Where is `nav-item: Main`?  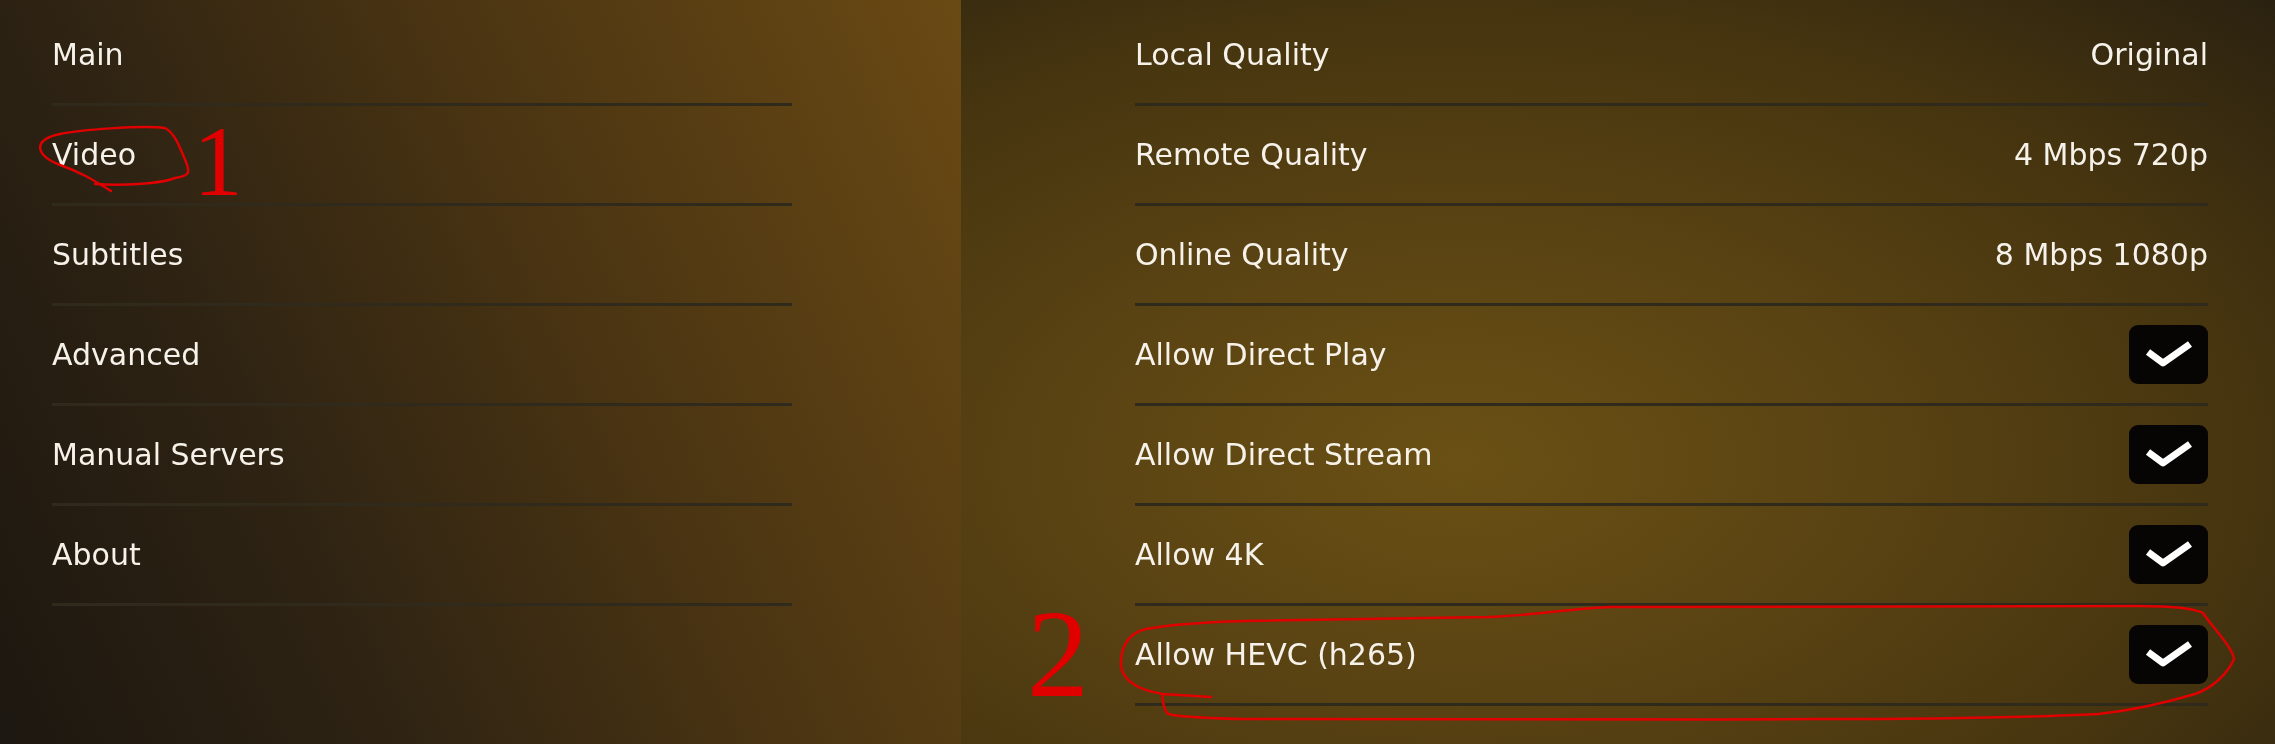 nav-item: Main is located at coordinates (88, 54).